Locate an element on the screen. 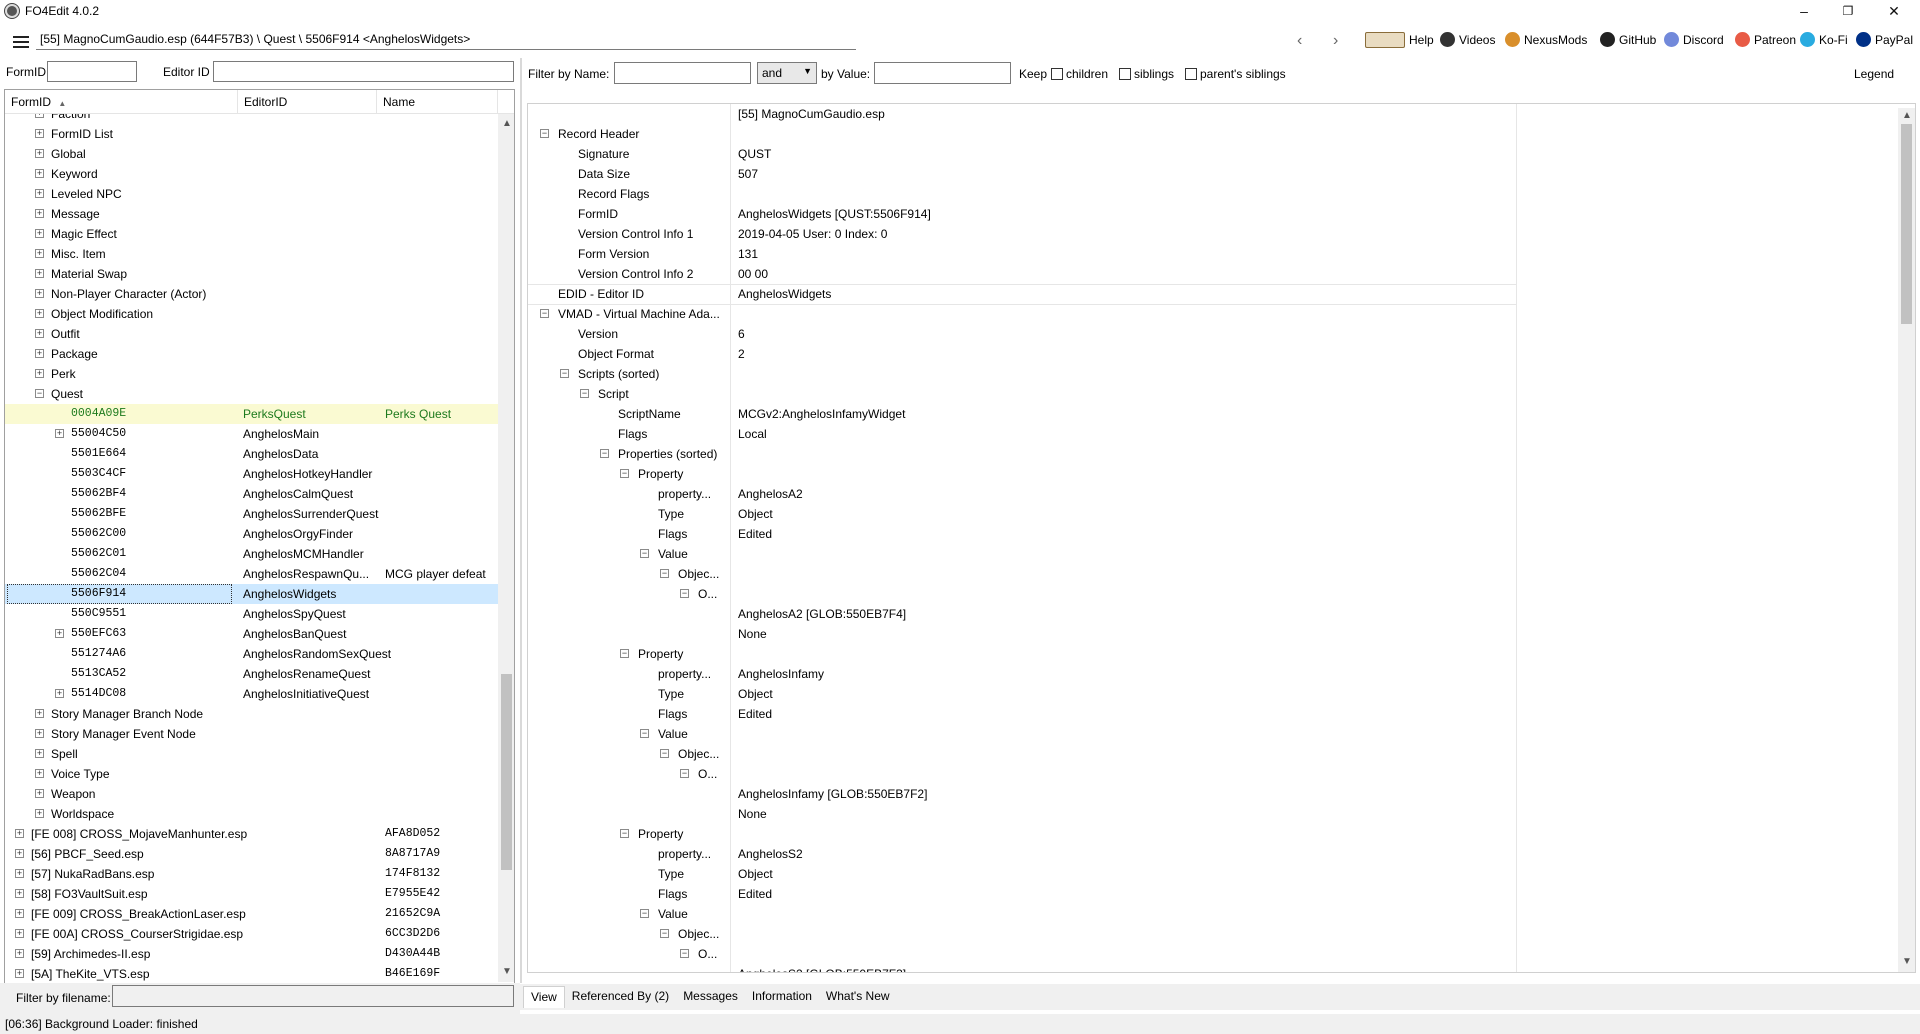  record-row: Record Flags is located at coordinates (1028, 194).